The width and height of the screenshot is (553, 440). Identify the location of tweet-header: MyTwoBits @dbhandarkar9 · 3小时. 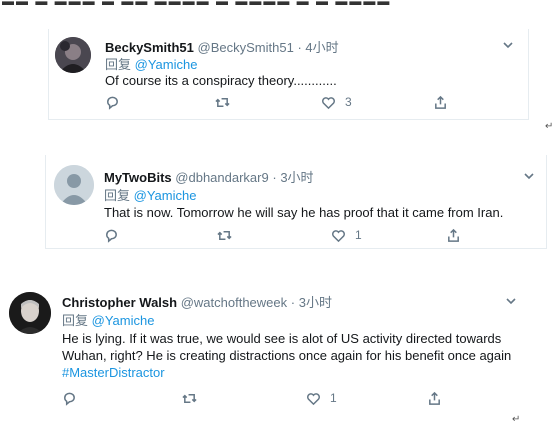
(209, 177).